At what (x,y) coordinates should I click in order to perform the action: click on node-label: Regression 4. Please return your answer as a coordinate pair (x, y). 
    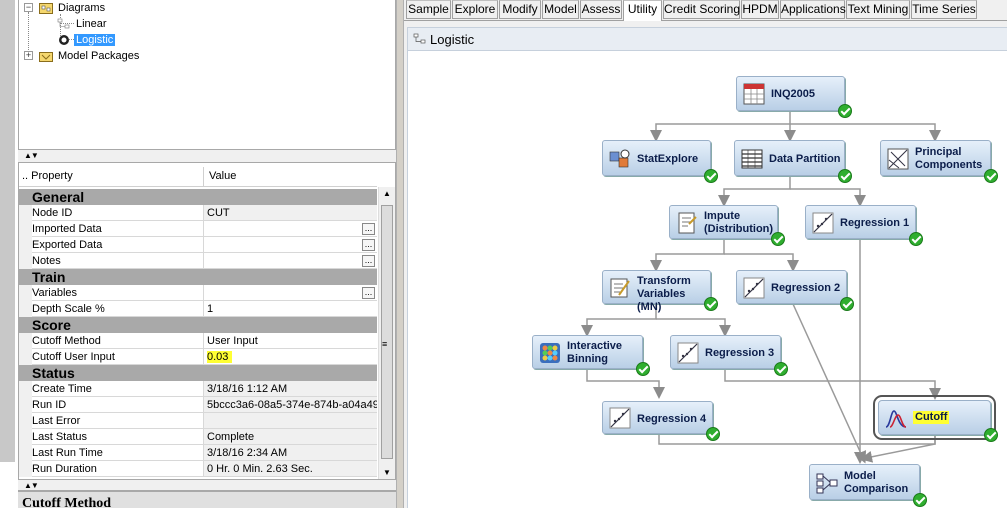
    Looking at the image, I should click on (672, 419).